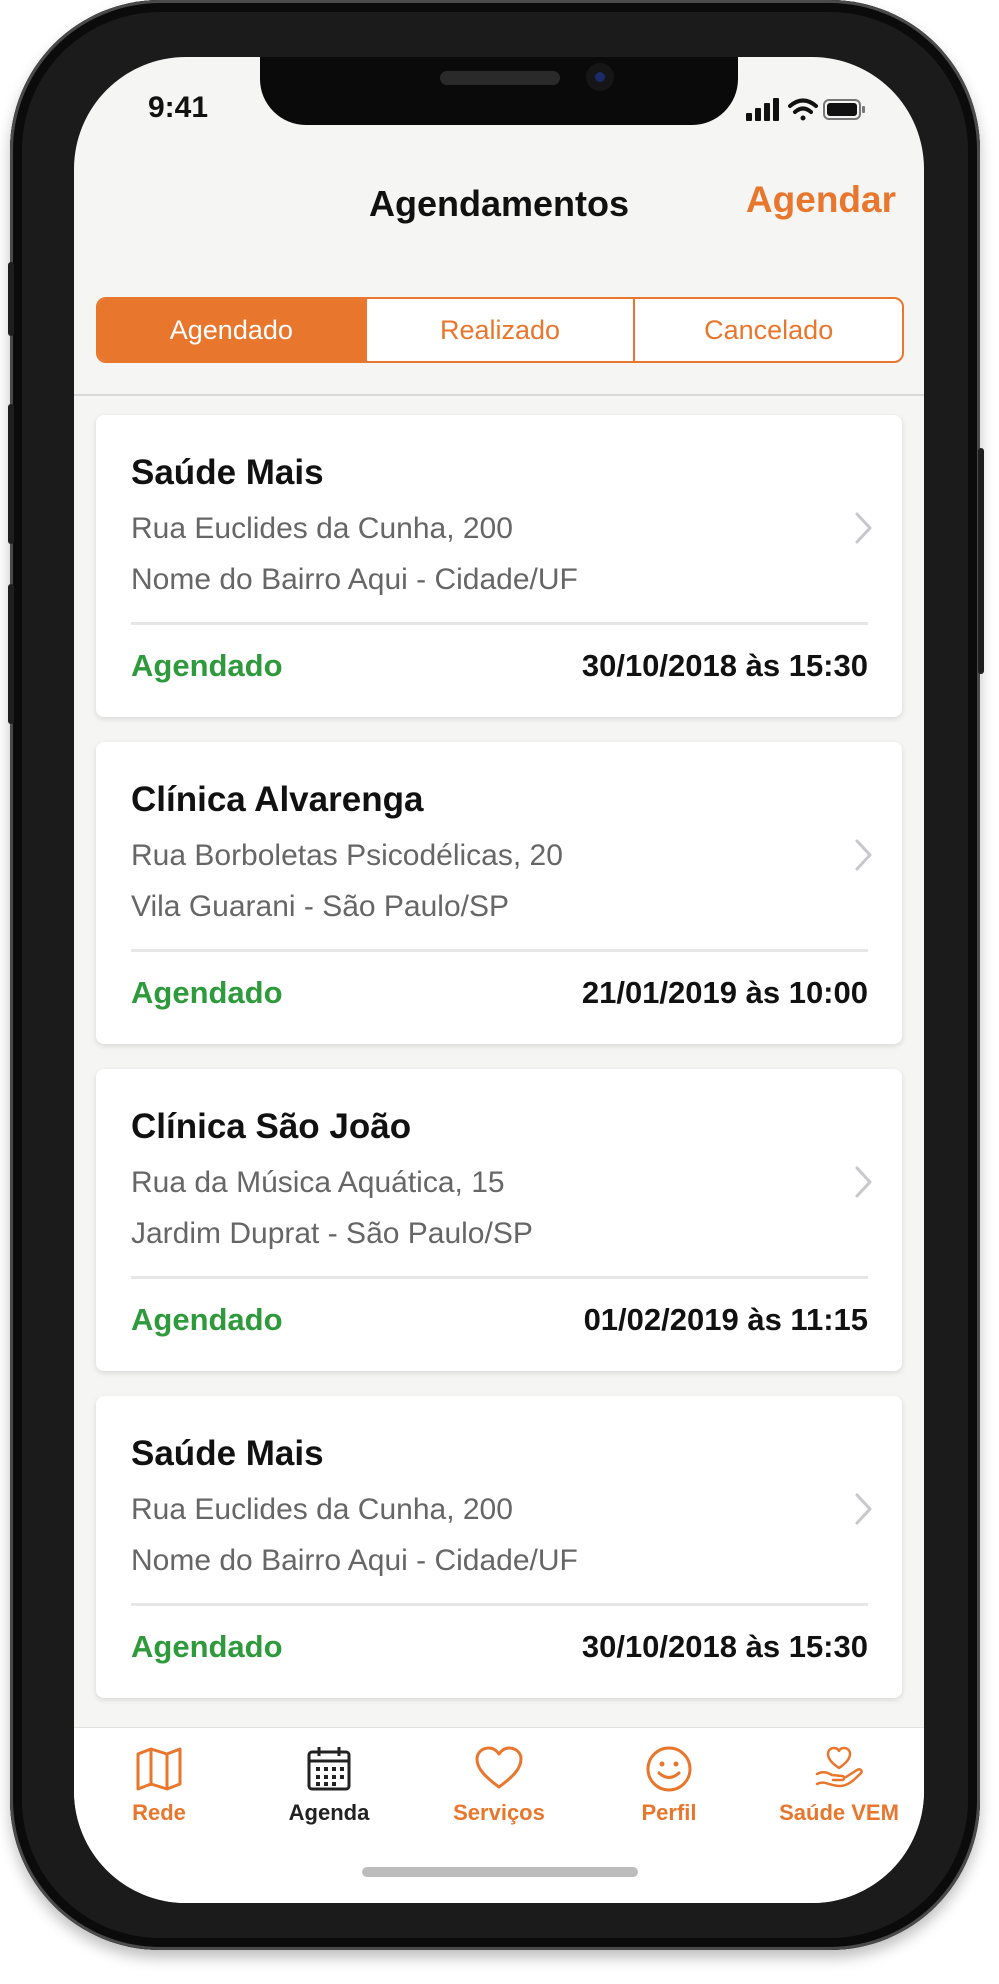 The image size is (999, 1984). I want to click on wifi-icon, so click(803, 109).